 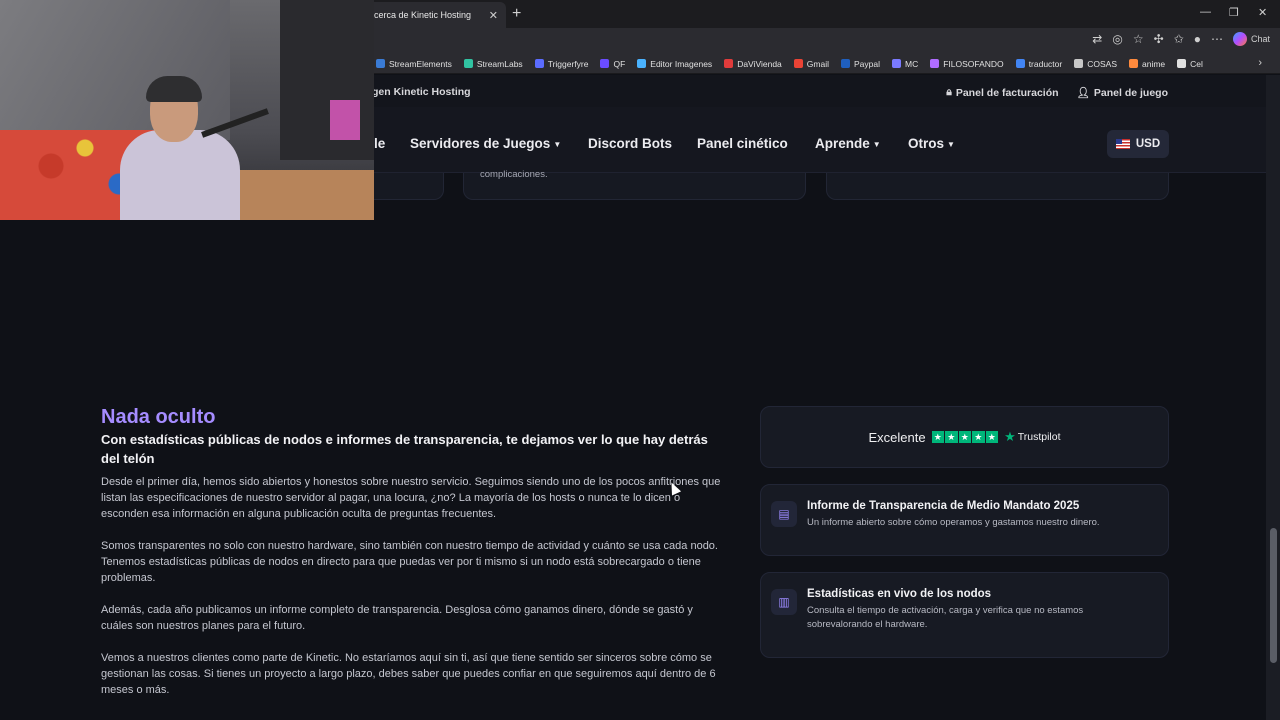 What do you see at coordinates (421, 92) in the screenshot?
I see `site-brand: gen Kinetic Hosting` at bounding box center [421, 92].